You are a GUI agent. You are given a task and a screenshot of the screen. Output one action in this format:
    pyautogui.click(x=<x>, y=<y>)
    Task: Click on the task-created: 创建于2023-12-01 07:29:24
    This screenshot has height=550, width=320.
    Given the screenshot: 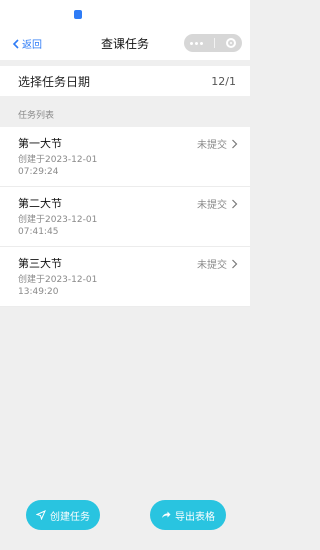 What is the action you would take?
    pyautogui.click(x=128, y=166)
    